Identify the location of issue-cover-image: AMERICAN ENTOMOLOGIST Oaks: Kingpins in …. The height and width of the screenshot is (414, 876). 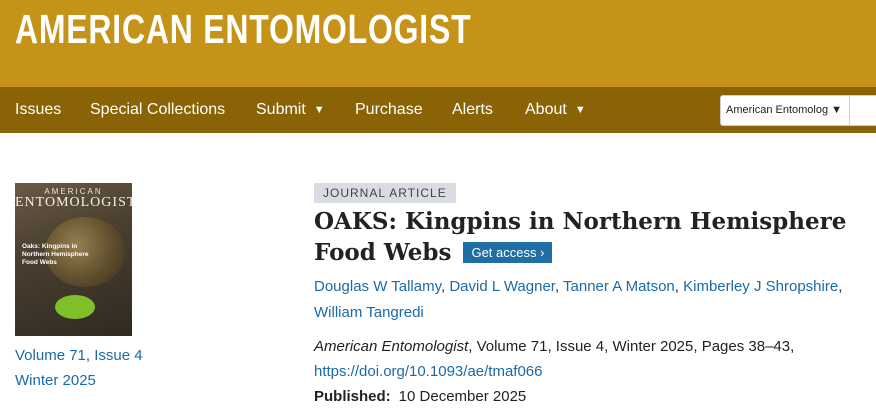
(73, 259).